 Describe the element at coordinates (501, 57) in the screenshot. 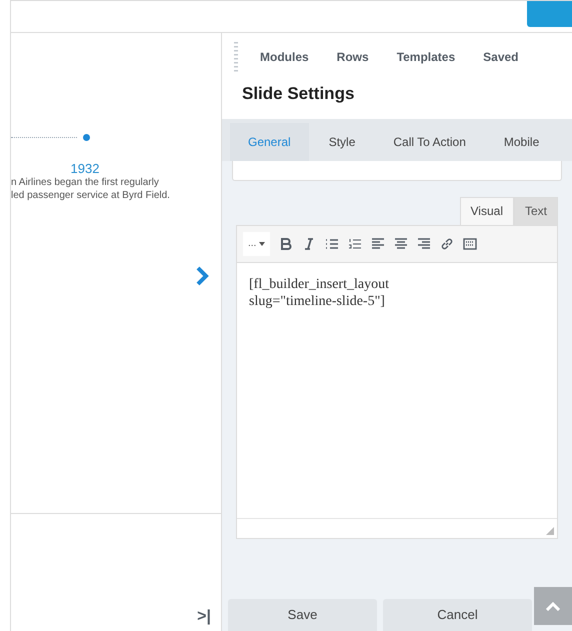

I see `nav-tab: Saved` at that location.